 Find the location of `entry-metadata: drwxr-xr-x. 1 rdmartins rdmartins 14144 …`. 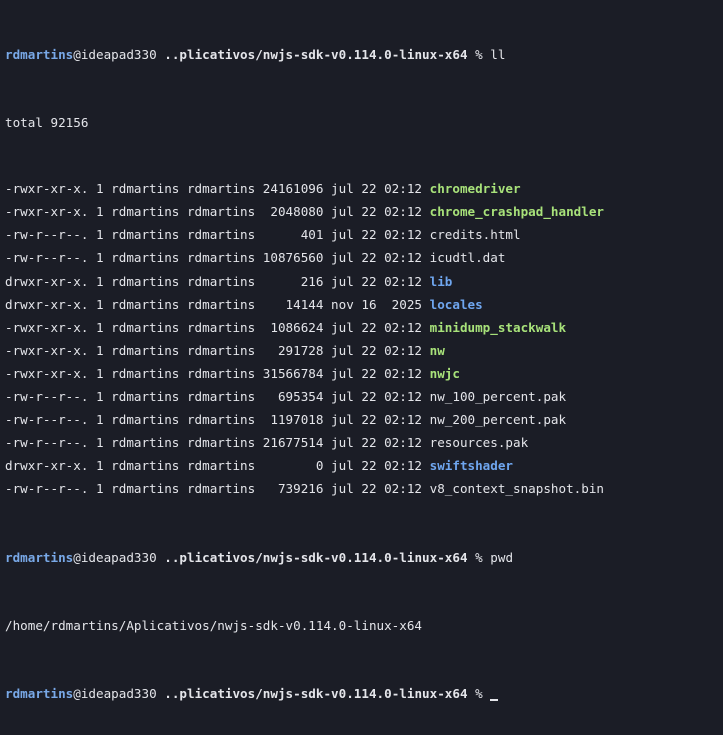

entry-metadata: drwxr-xr-x. 1 rdmartins rdmartins 14144 … is located at coordinates (217, 304).